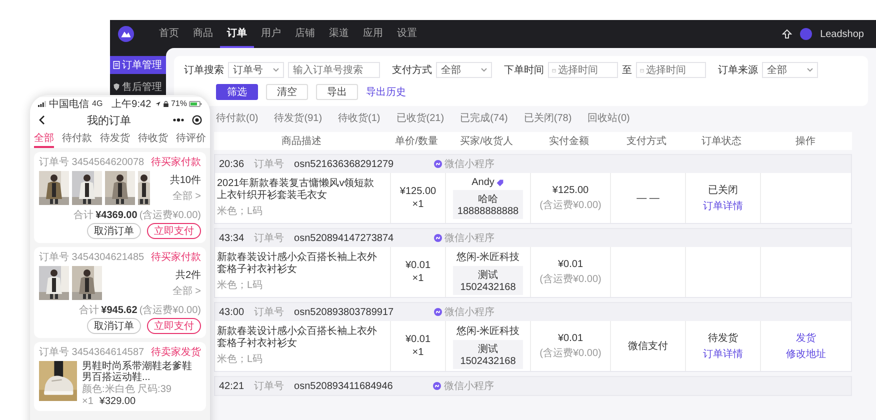  Describe the element at coordinates (153, 139) in the screenshot. I see `order-tab: 待收货` at that location.